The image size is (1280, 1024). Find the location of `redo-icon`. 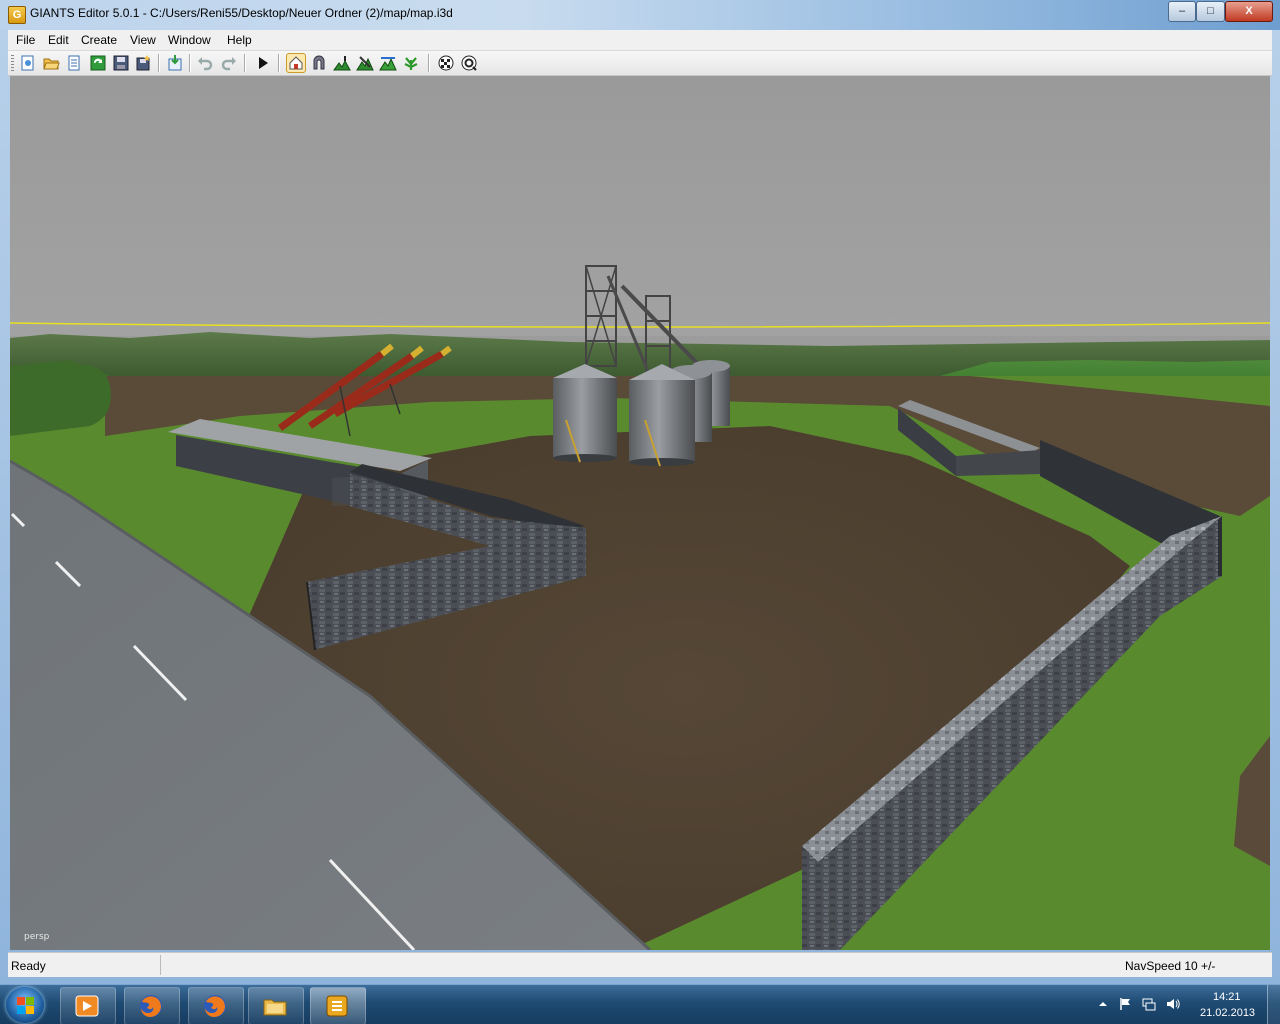

redo-icon is located at coordinates (229, 63).